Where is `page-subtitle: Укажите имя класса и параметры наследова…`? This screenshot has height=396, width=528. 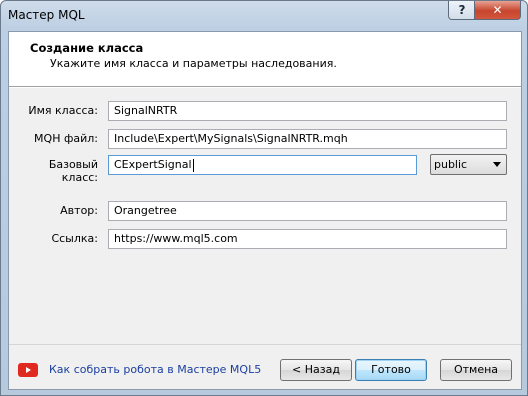
page-subtitle: Укажите имя класса и параметры наследова… is located at coordinates (193, 63).